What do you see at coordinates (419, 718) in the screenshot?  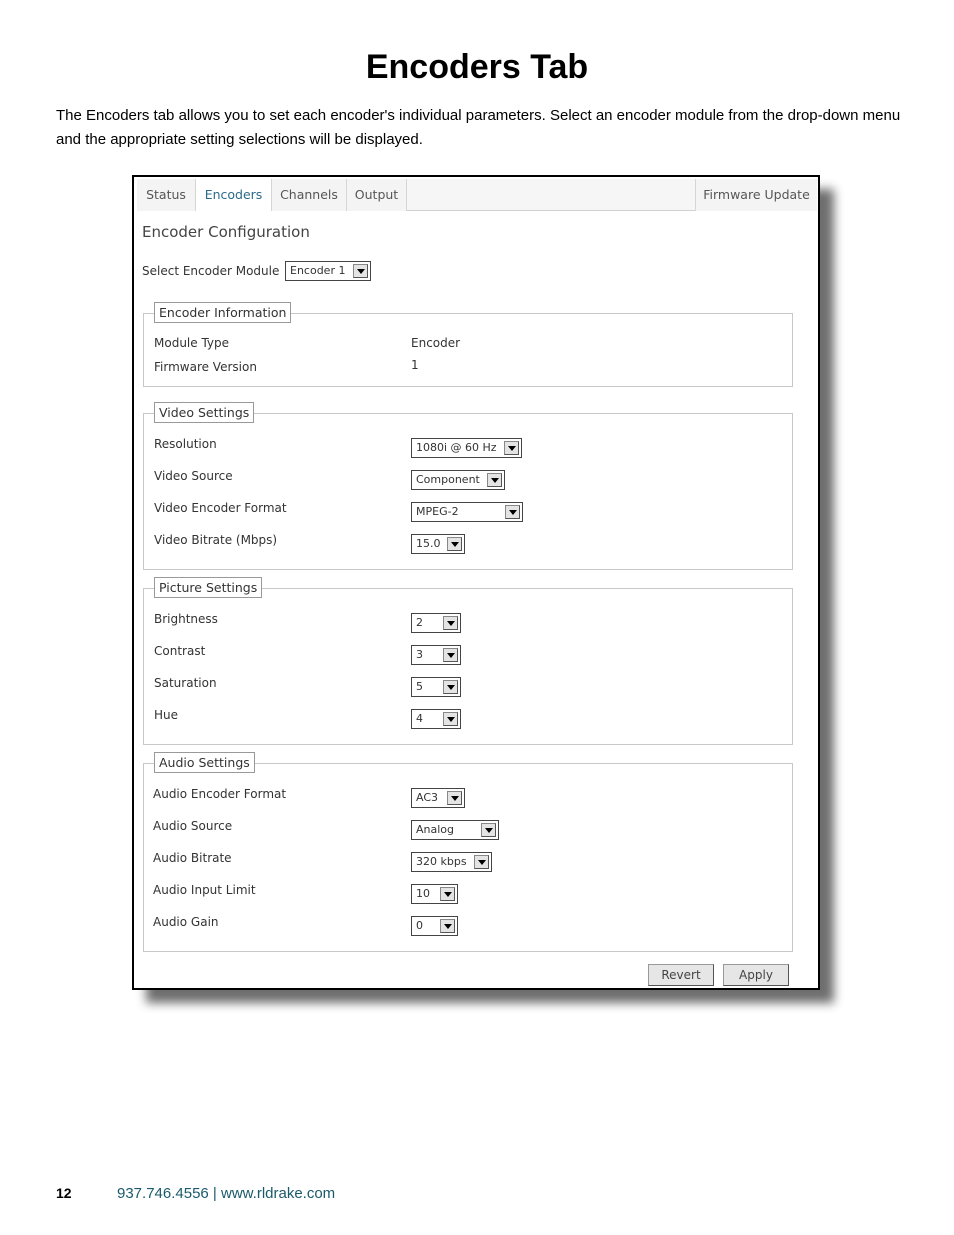 I see `hue-select-value: 4` at bounding box center [419, 718].